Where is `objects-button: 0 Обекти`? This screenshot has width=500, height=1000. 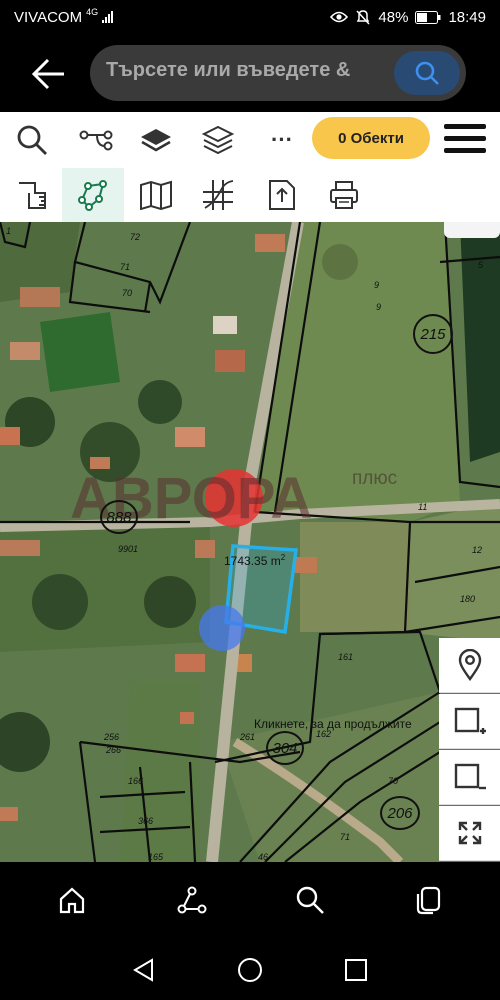 objects-button: 0 Обекти is located at coordinates (371, 138).